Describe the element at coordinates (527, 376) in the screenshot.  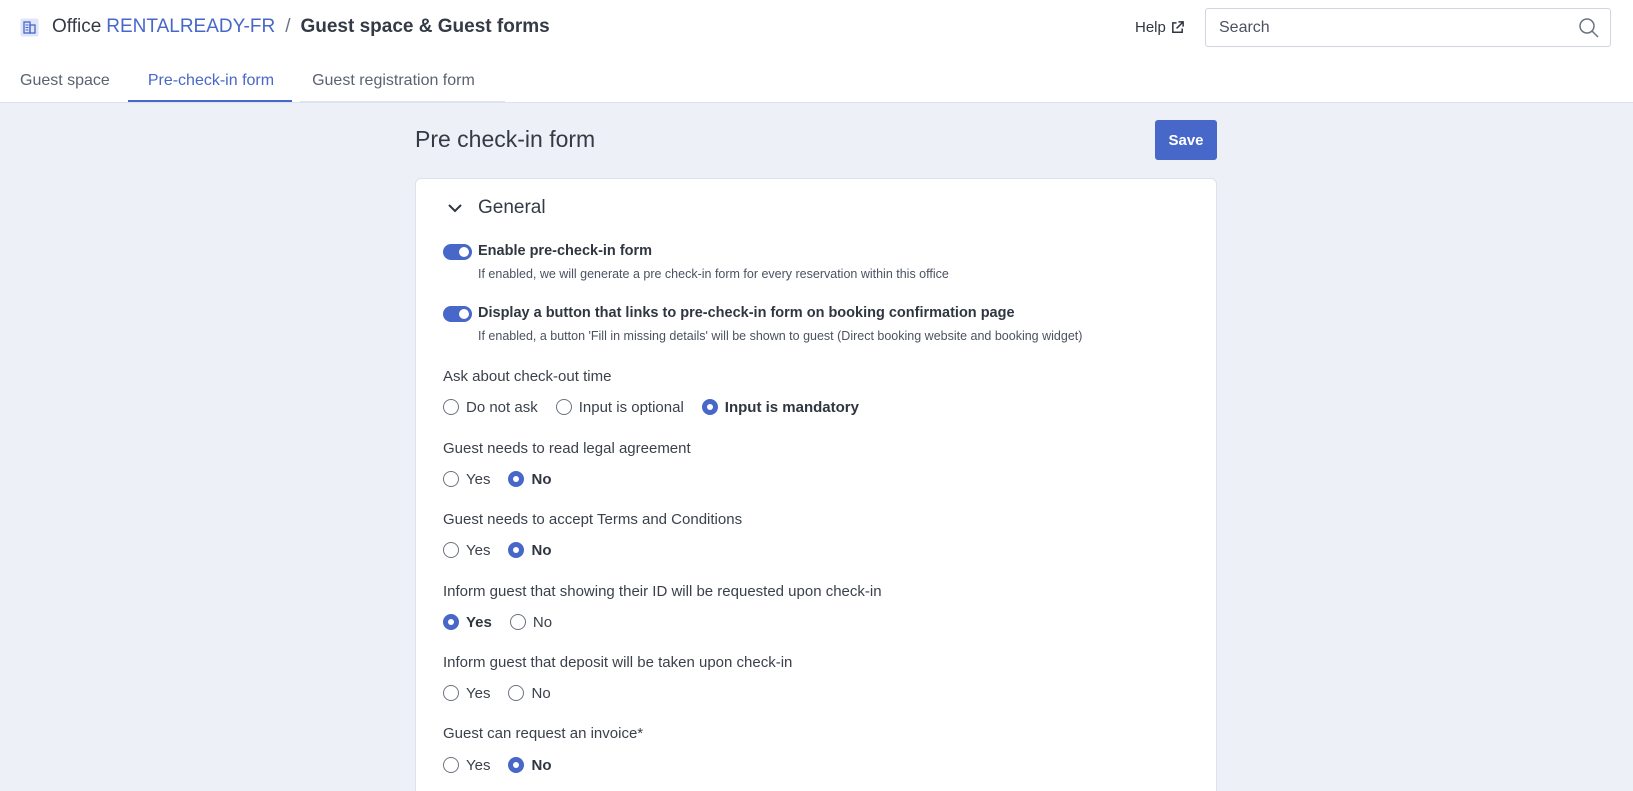
I see `question-label: Ask about check-out time` at that location.